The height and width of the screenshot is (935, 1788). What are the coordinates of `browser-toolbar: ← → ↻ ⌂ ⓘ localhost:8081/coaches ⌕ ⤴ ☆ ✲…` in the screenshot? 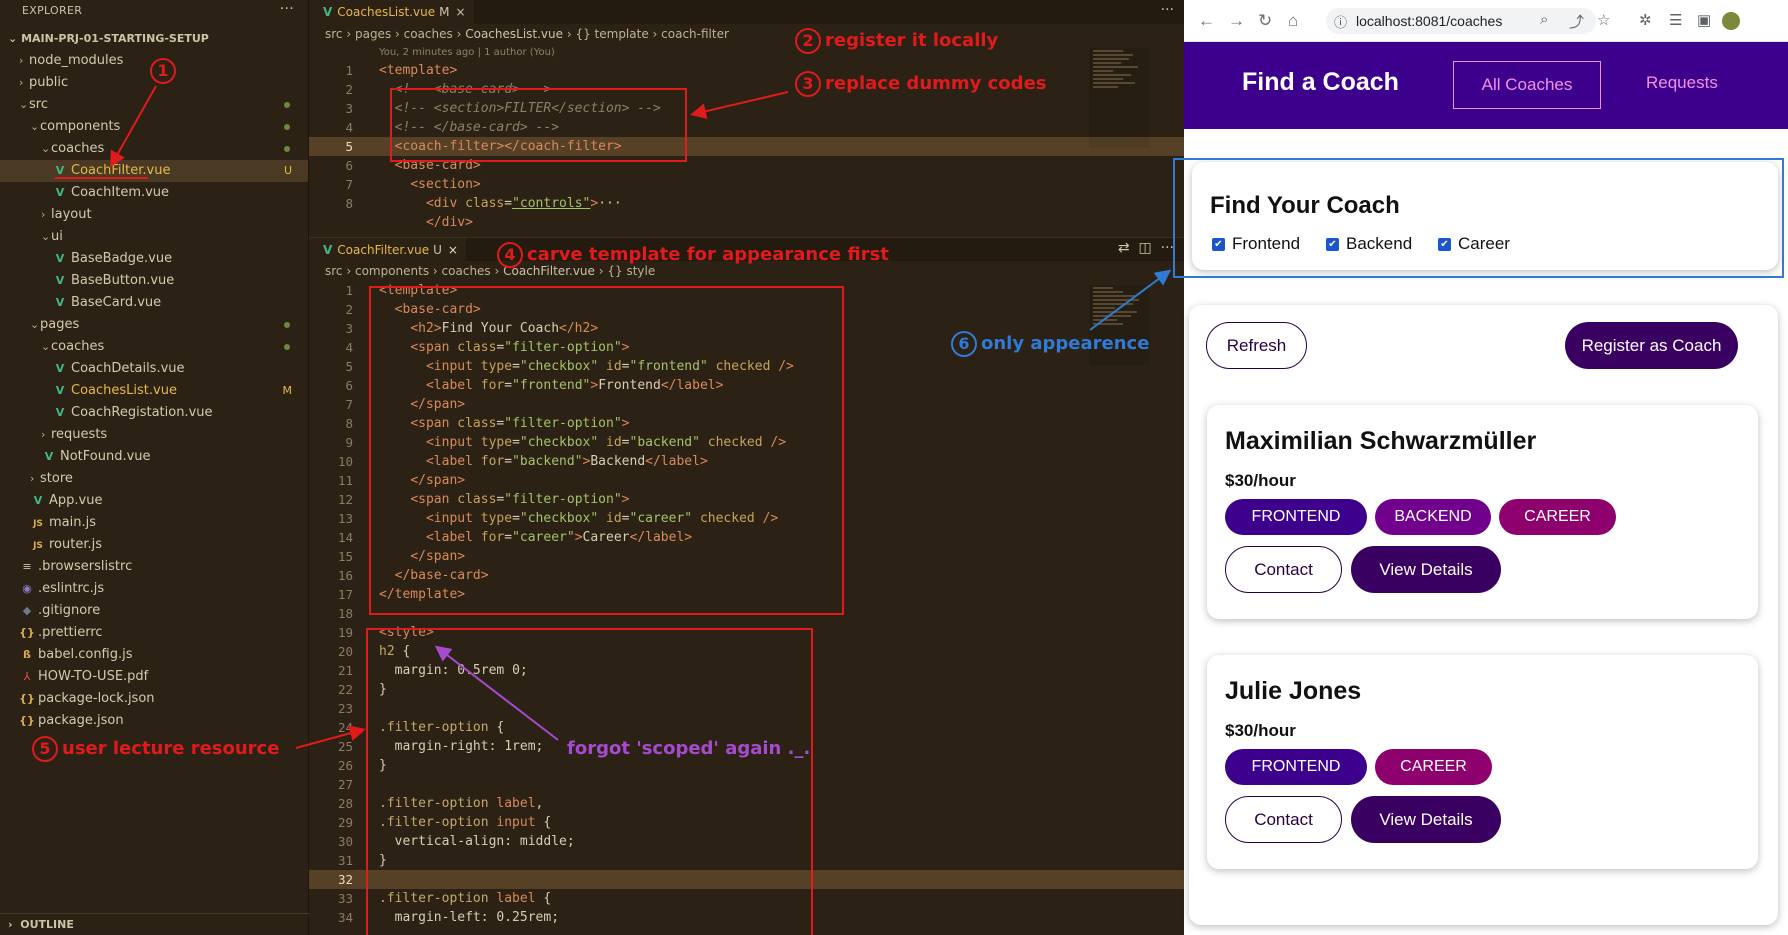 It's located at (1486, 21).